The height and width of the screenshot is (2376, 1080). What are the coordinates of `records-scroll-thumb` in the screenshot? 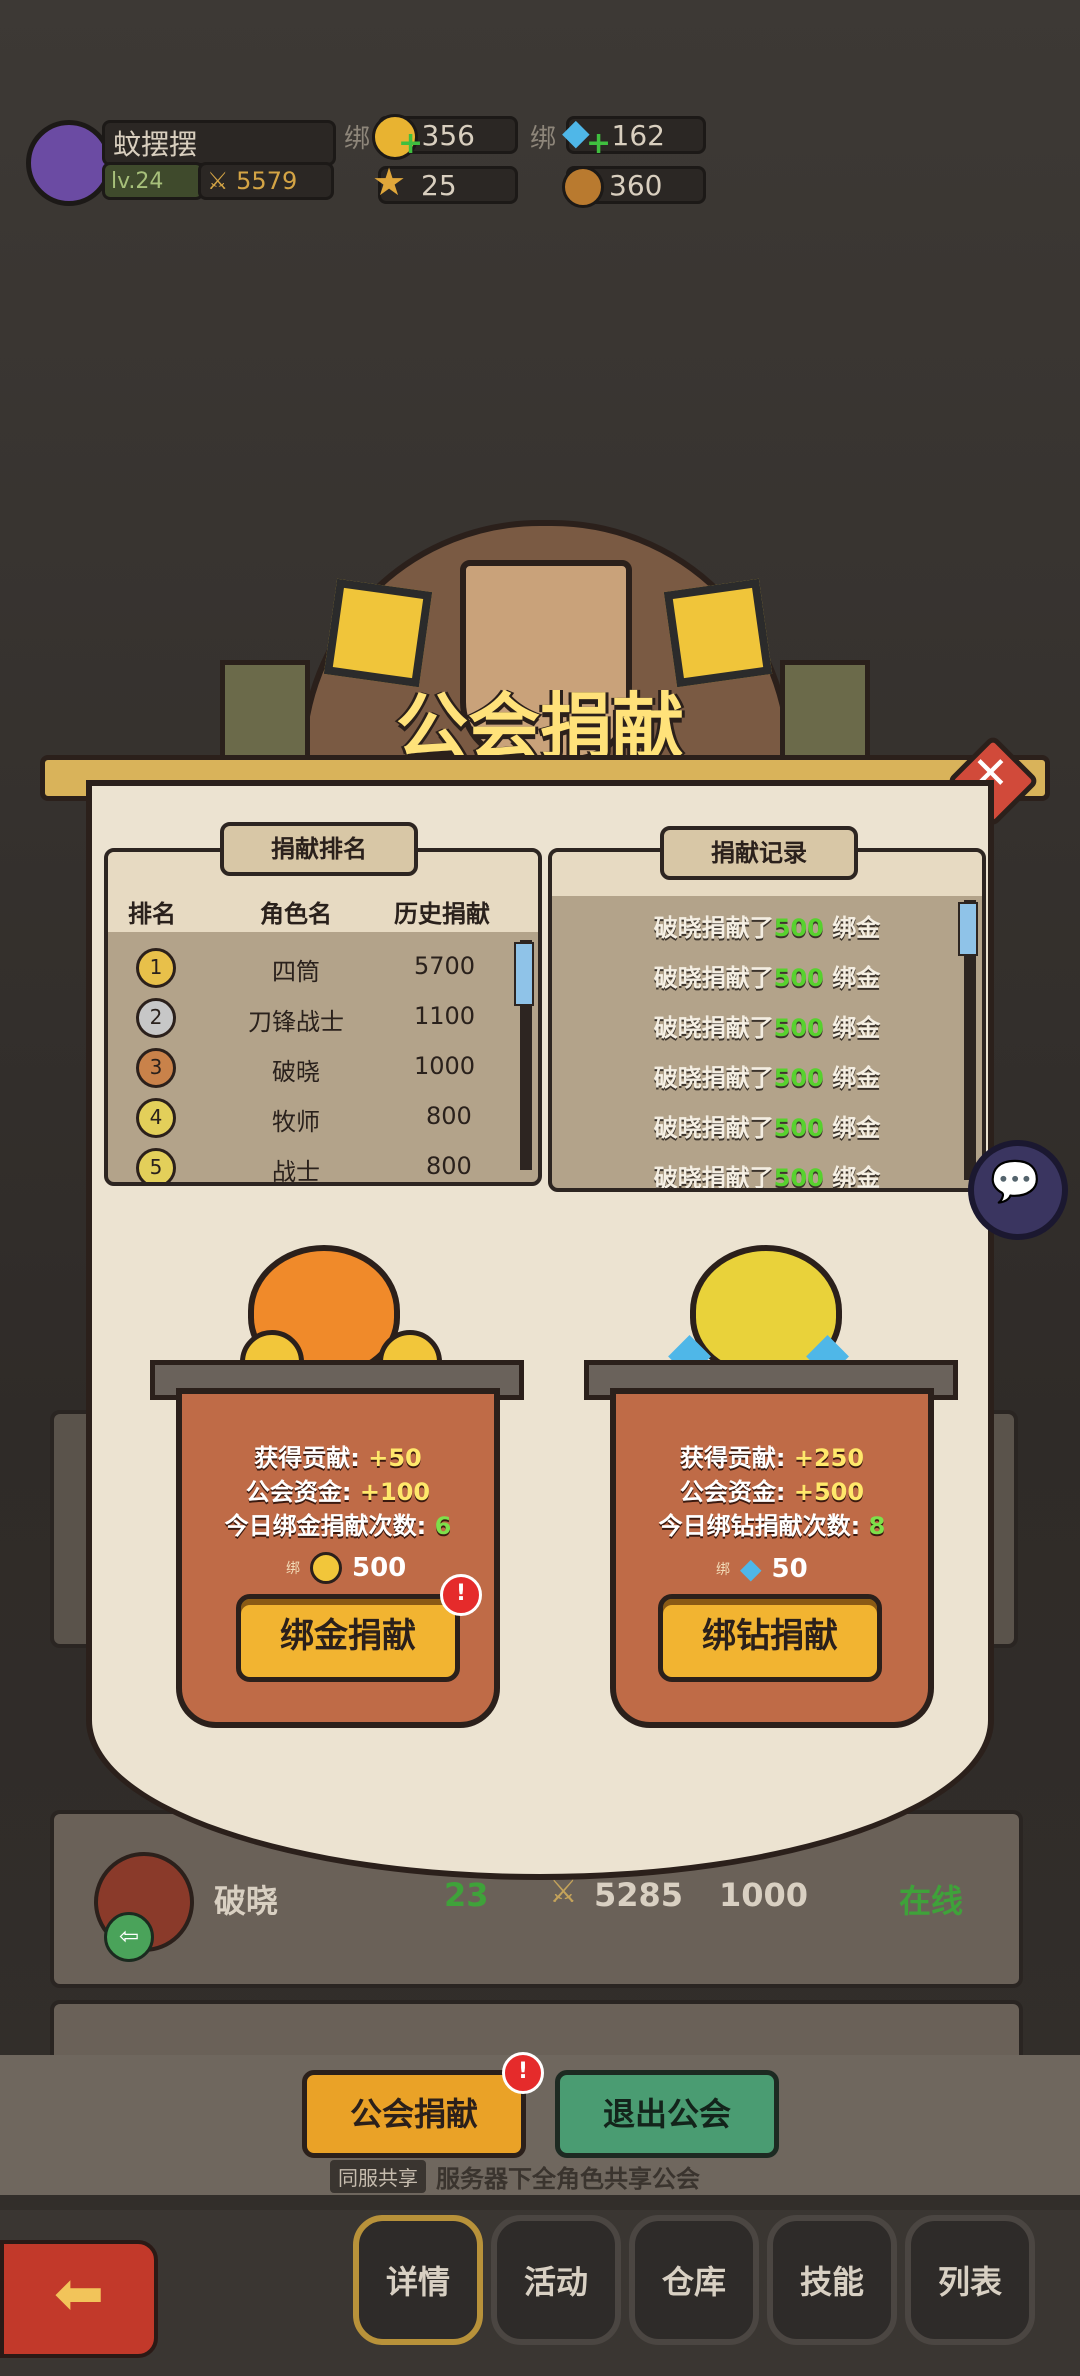 It's located at (968, 929).